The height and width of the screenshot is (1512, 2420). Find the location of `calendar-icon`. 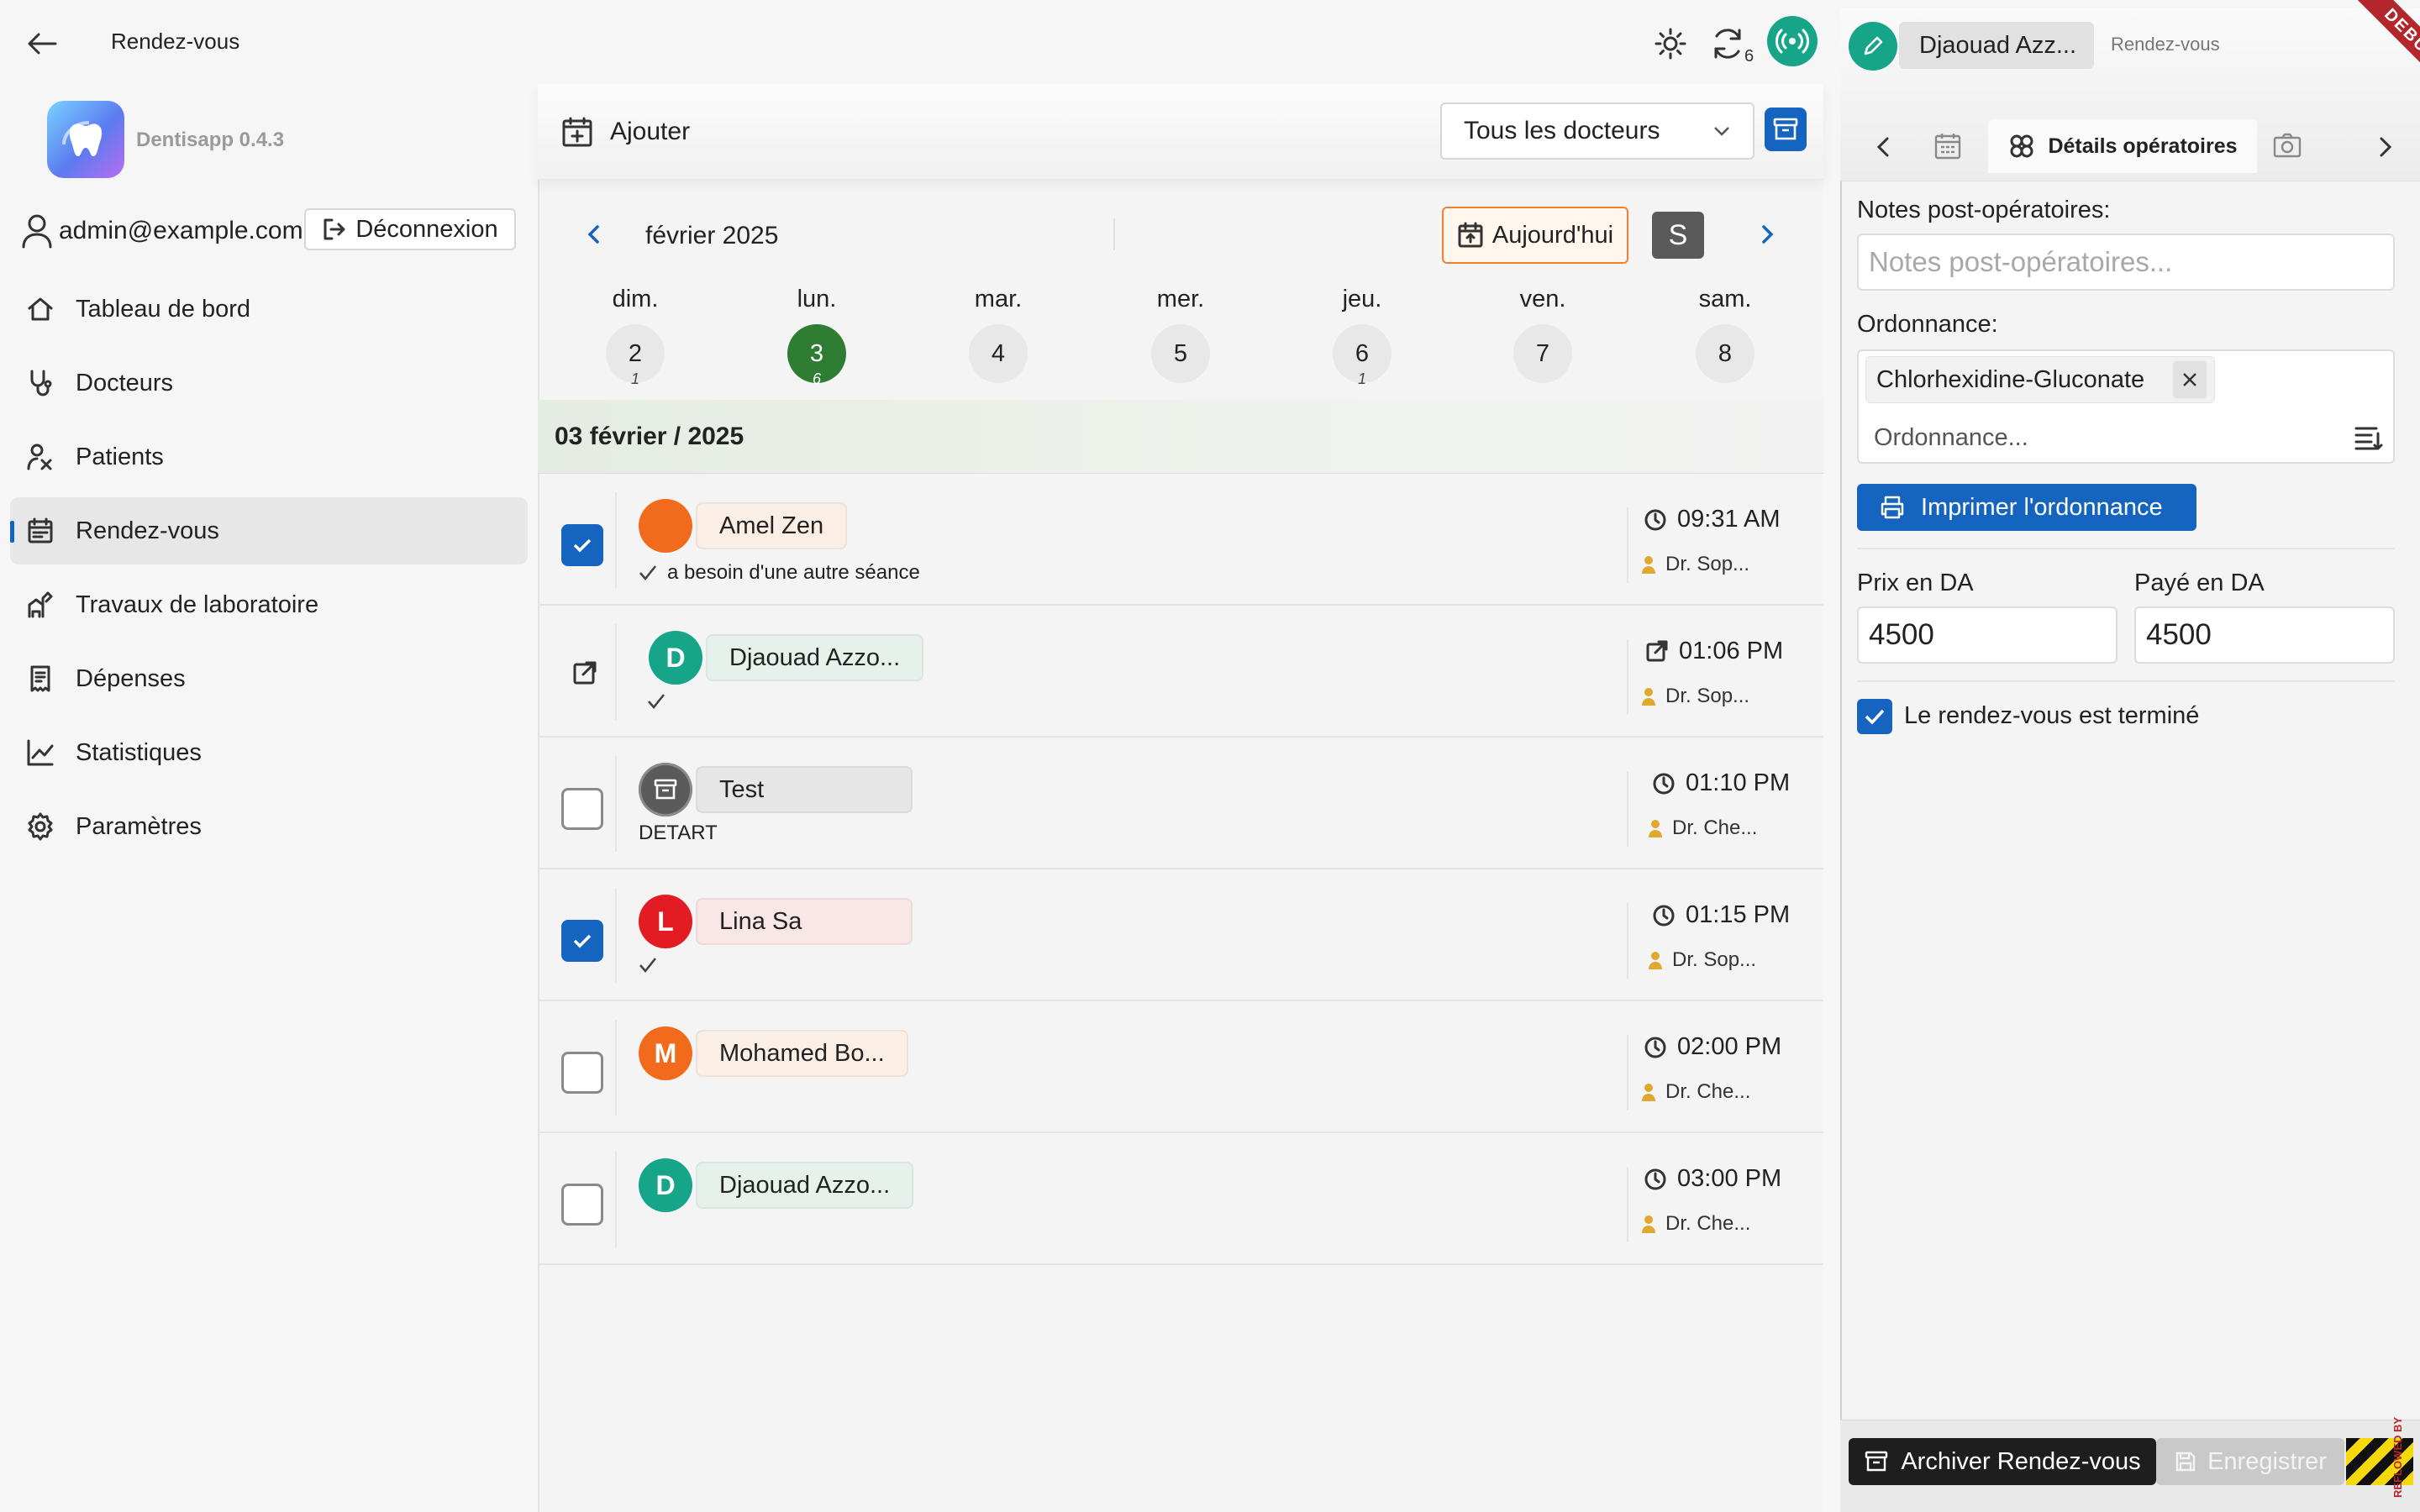

calendar-icon is located at coordinates (1947, 147).